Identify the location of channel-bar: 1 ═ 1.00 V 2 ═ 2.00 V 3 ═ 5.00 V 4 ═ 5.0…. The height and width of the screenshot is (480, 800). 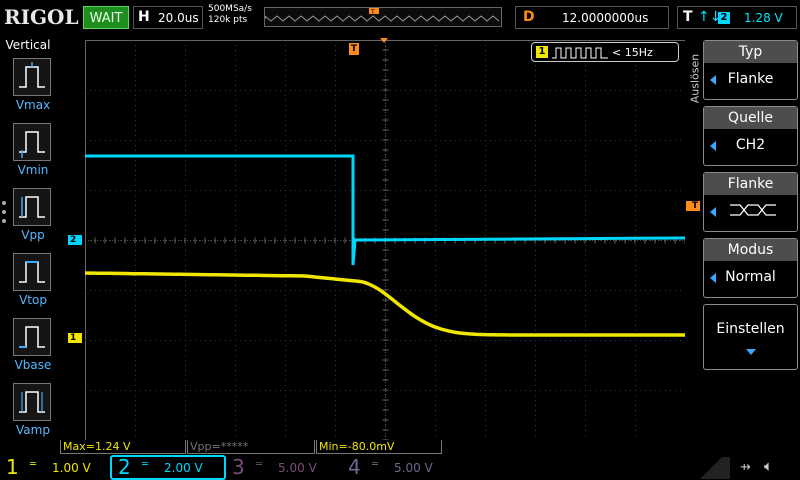
(400, 467).